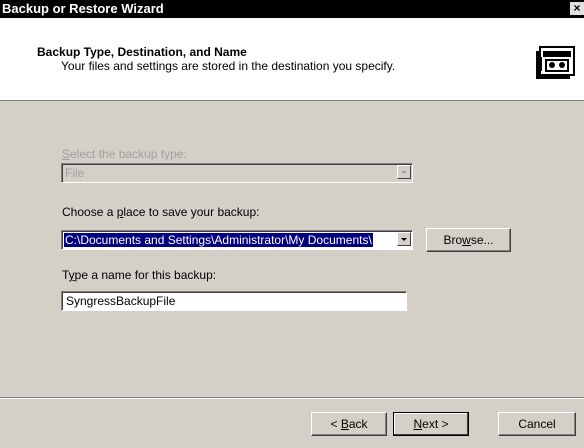 This screenshot has height=448, width=584. Describe the element at coordinates (124, 154) in the screenshot. I see `backup-type-label: Select the backup type:` at that location.